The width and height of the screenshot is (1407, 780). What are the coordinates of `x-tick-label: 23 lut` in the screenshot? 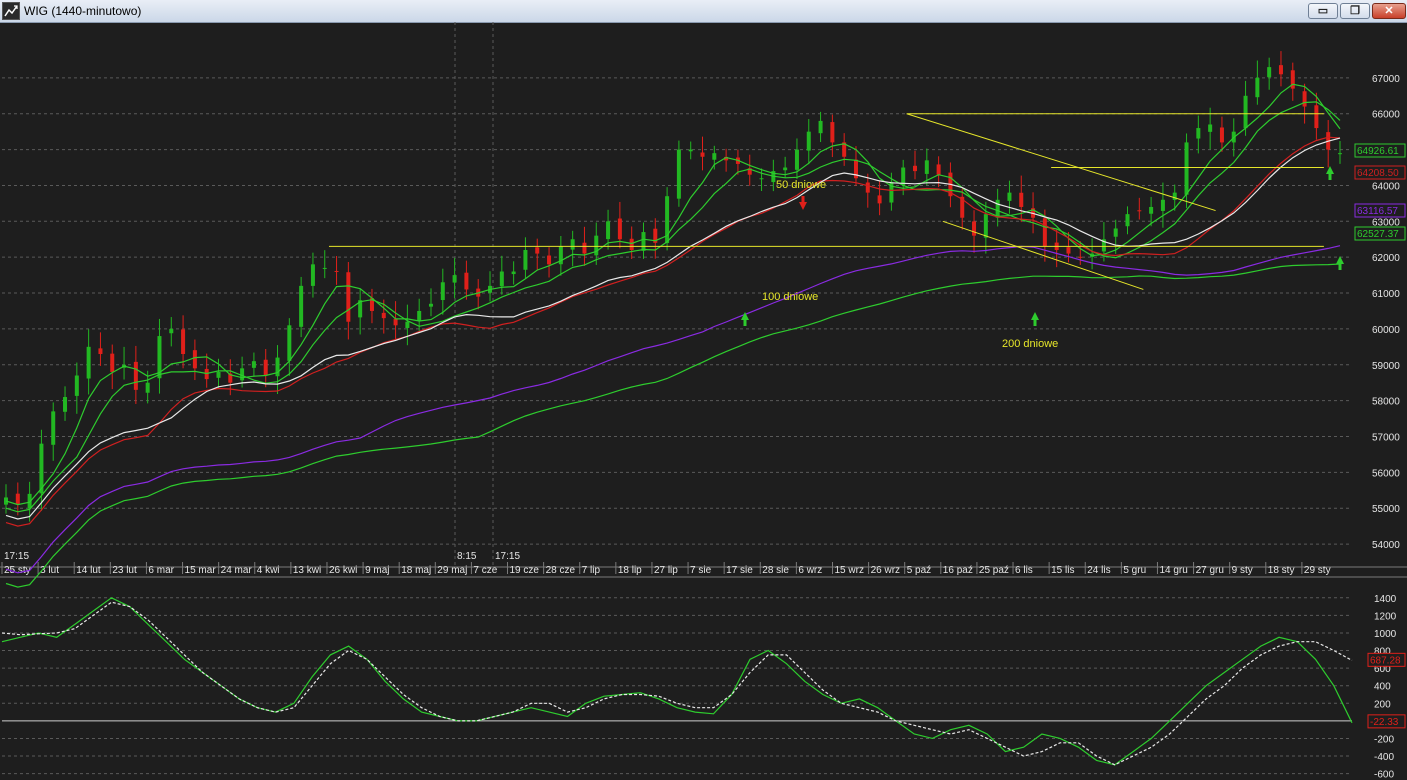 It's located at (124, 570).